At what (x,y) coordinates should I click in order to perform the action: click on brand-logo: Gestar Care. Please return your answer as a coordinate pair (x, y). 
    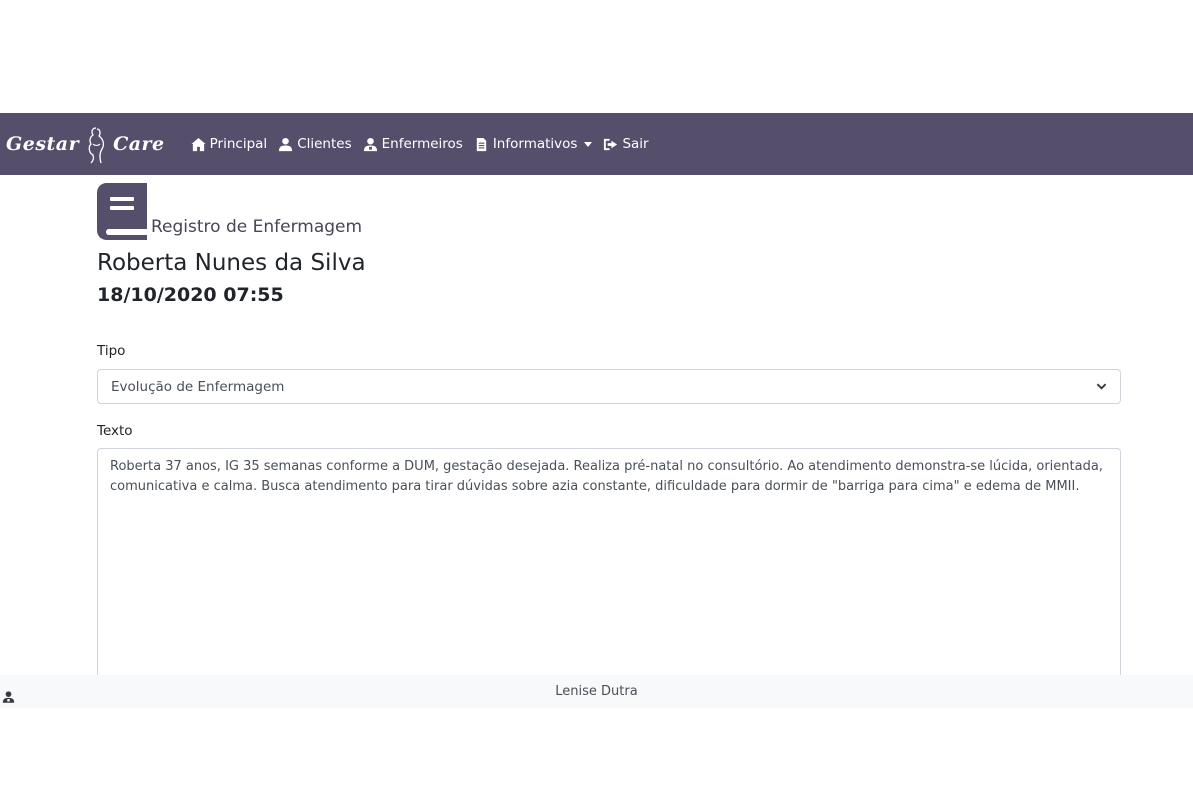
    Looking at the image, I should click on (85, 144).